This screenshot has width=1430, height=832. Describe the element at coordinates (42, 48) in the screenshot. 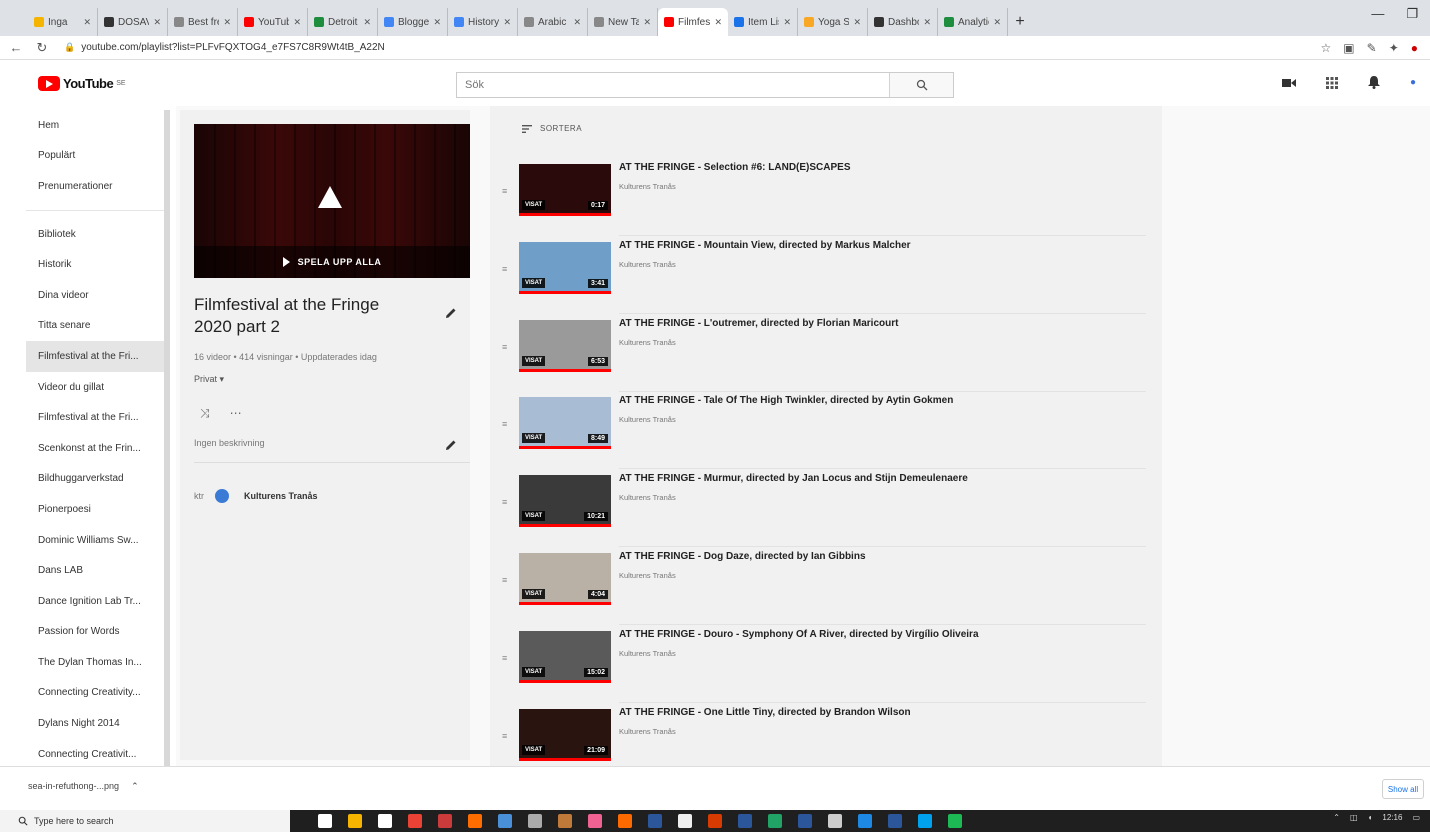

I see `reload-icon: ↻` at that location.